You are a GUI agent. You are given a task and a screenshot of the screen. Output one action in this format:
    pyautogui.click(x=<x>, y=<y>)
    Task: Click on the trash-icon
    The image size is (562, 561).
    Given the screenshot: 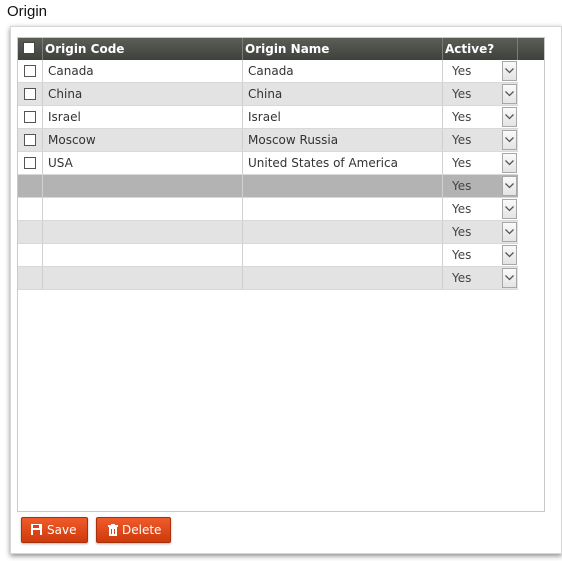 What is the action you would take?
    pyautogui.click(x=113, y=530)
    